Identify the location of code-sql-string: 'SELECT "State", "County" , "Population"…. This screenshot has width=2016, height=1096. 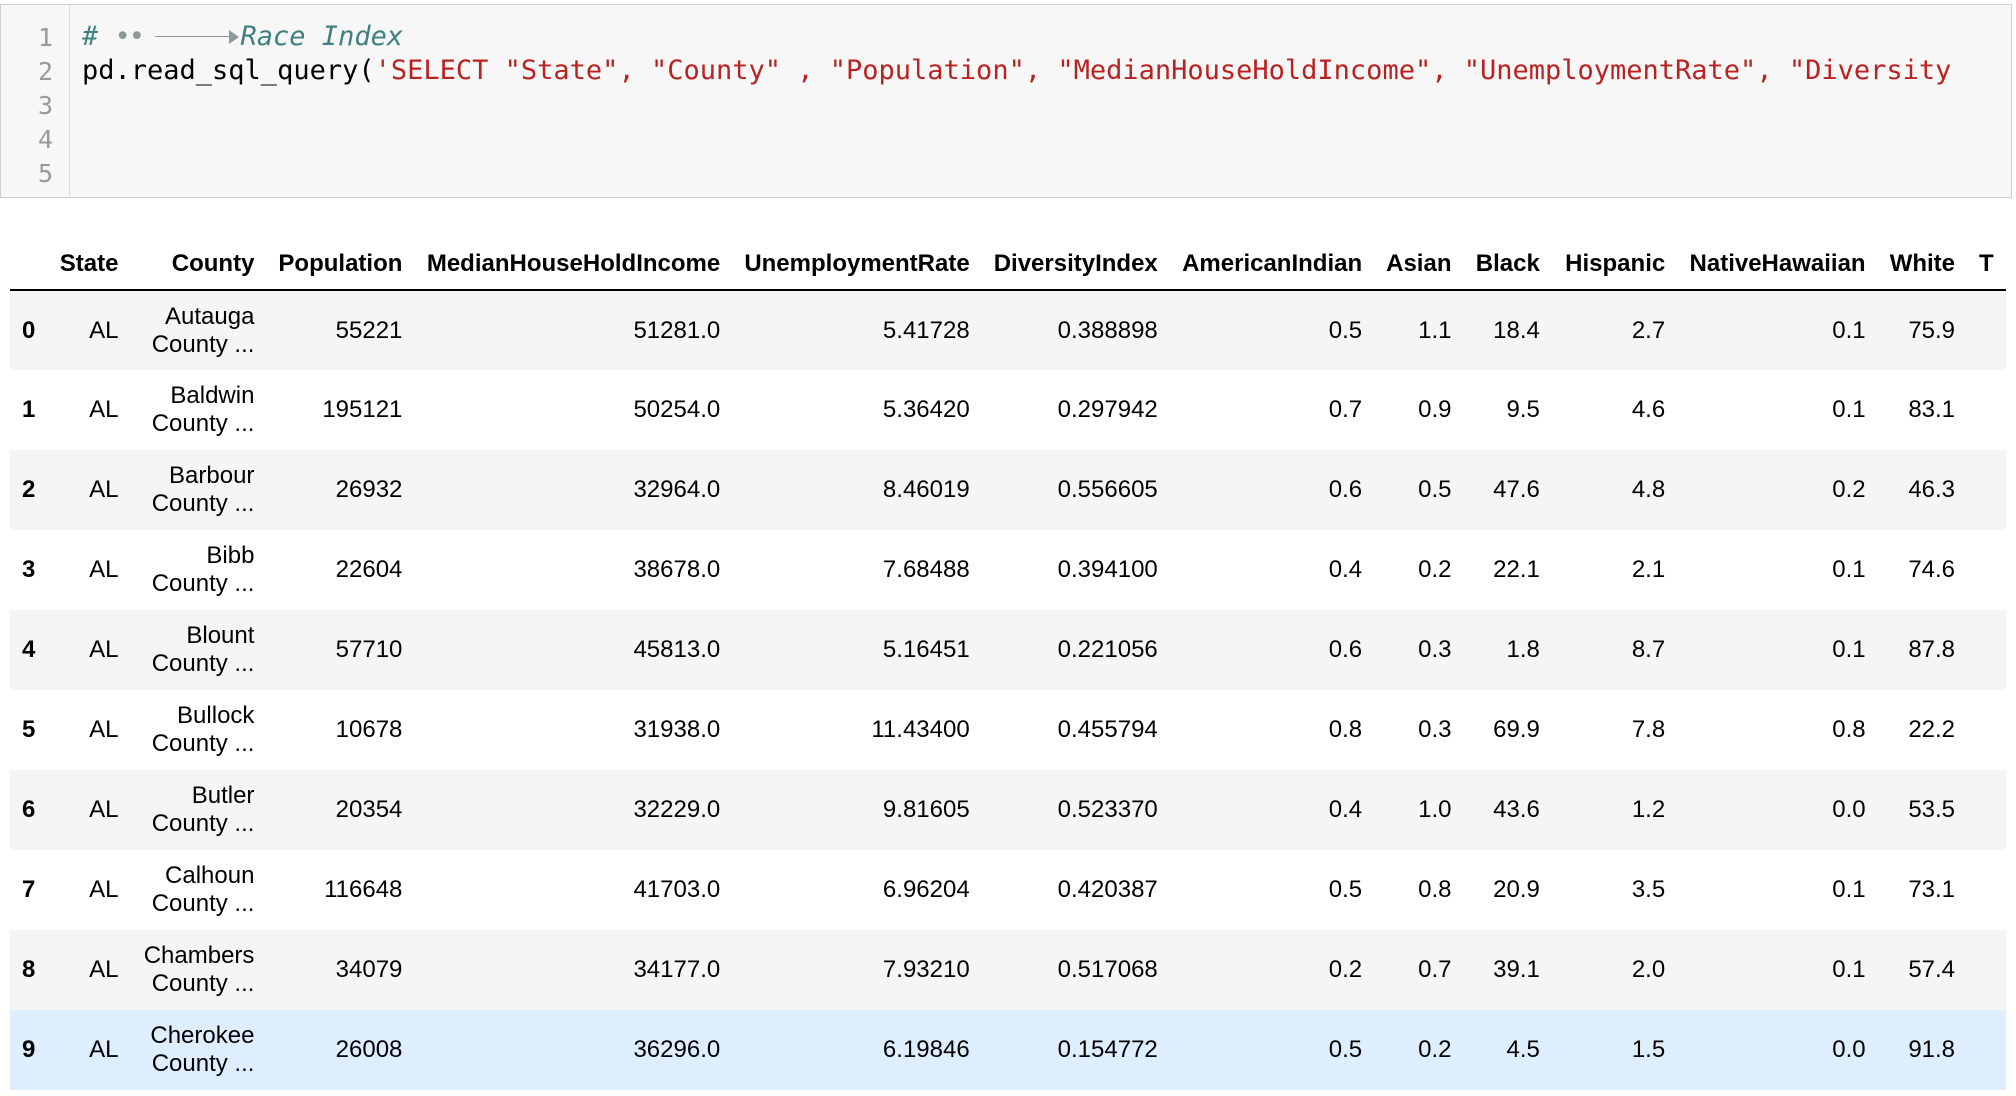
(1163, 70).